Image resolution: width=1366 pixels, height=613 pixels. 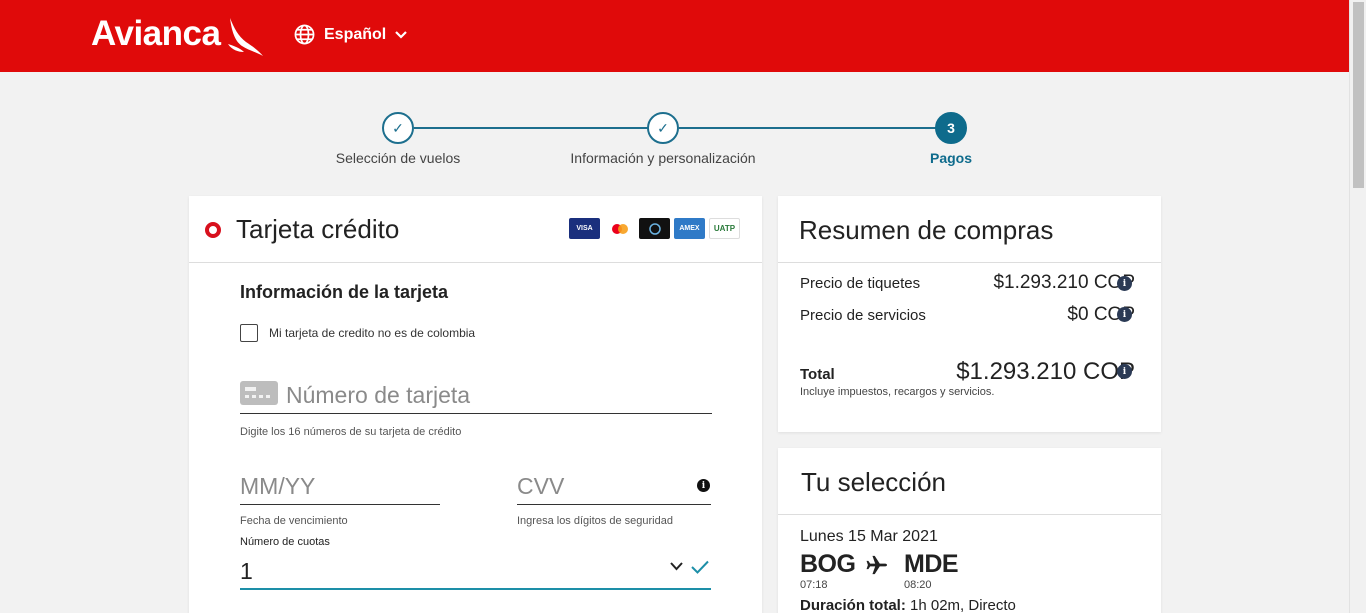 What do you see at coordinates (285, 542) in the screenshot?
I see `installments-label: Número de cuotas` at bounding box center [285, 542].